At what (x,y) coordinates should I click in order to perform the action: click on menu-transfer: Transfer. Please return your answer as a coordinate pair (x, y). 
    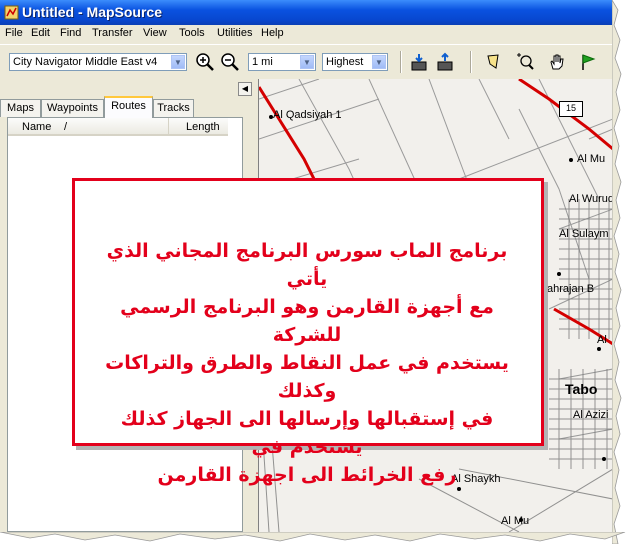
    Looking at the image, I should click on (112, 33).